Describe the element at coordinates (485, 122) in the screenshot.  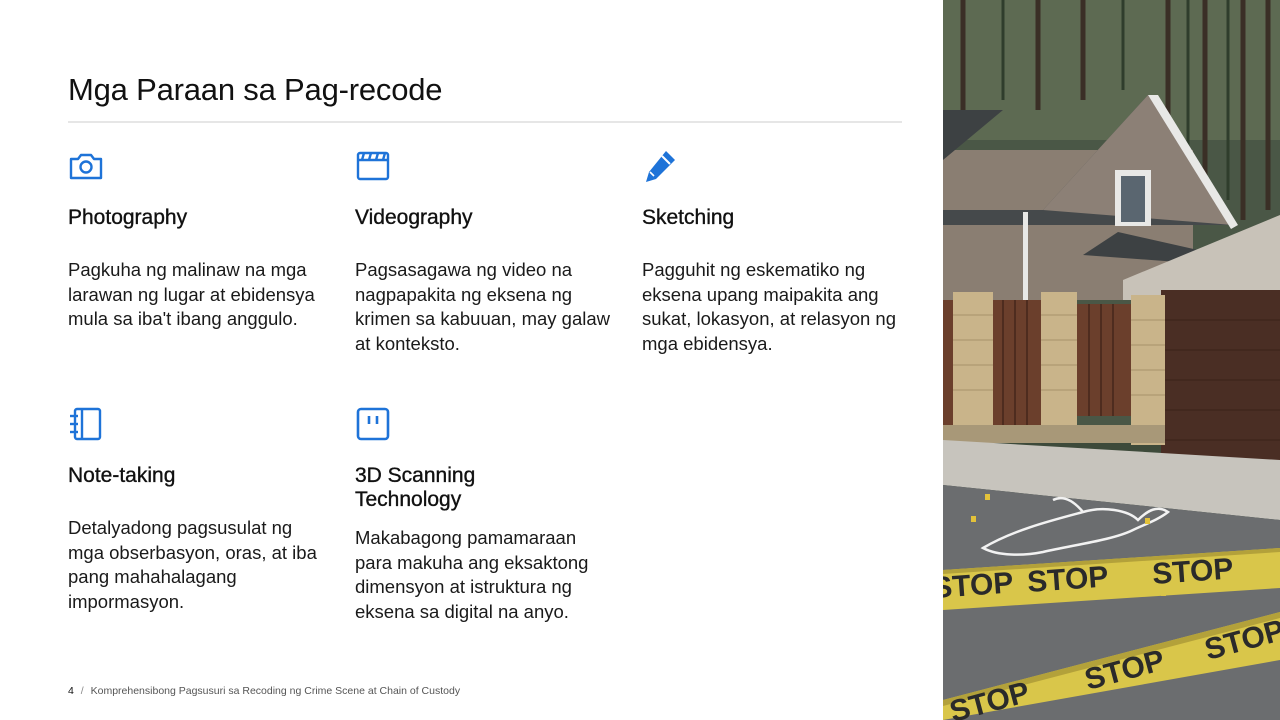
I see `title-divider` at that location.